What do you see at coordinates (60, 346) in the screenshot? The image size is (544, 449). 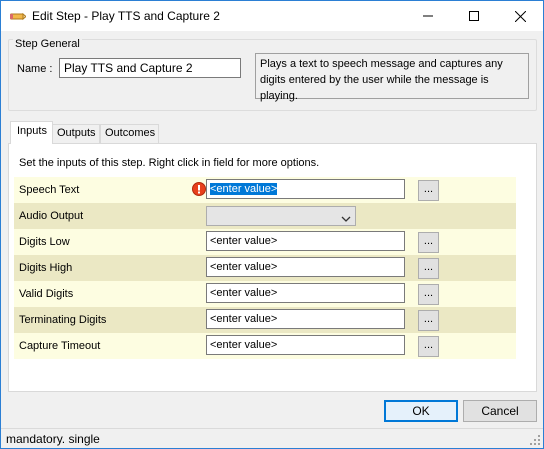 I see `input-label: Capture Timeout` at bounding box center [60, 346].